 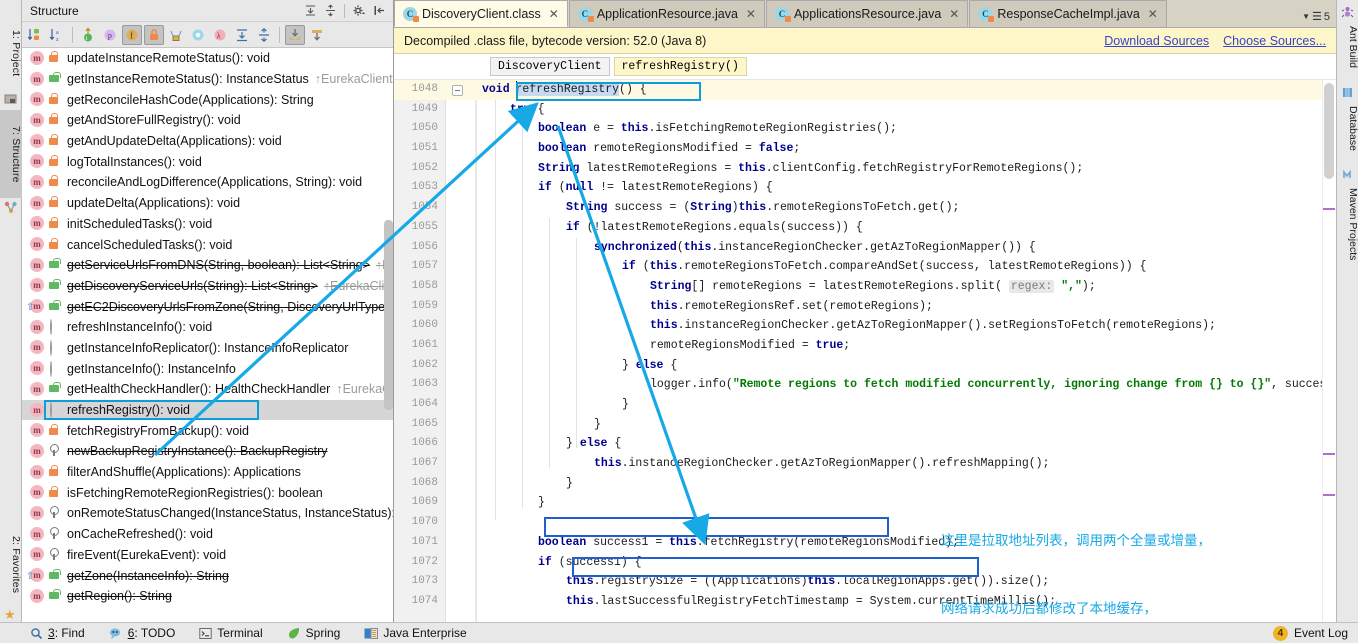 What do you see at coordinates (379, 10) in the screenshot?
I see `hide-icon` at bounding box center [379, 10].